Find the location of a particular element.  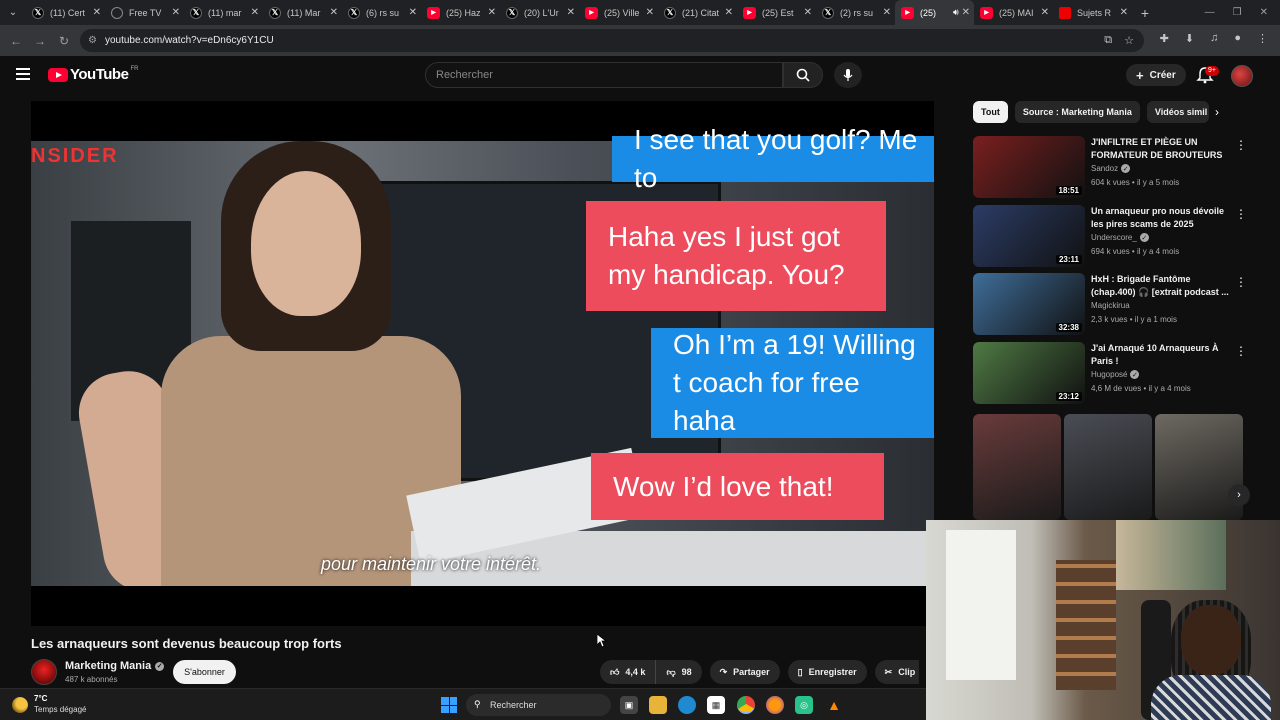

youtube-logo: YouTube FR is located at coordinates (93, 74).